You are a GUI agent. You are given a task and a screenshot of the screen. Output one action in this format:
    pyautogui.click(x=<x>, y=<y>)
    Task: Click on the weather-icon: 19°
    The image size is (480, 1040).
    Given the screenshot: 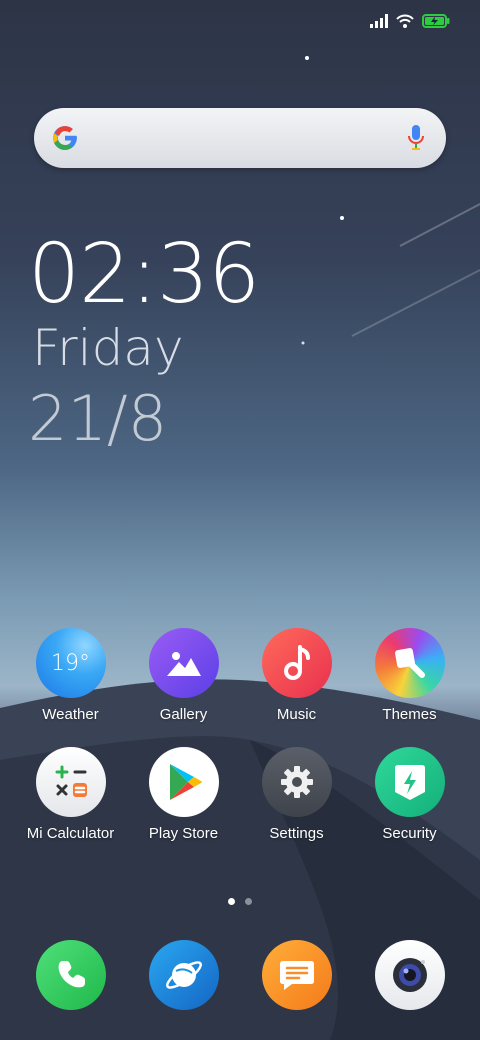 What is the action you would take?
    pyautogui.click(x=70, y=663)
    